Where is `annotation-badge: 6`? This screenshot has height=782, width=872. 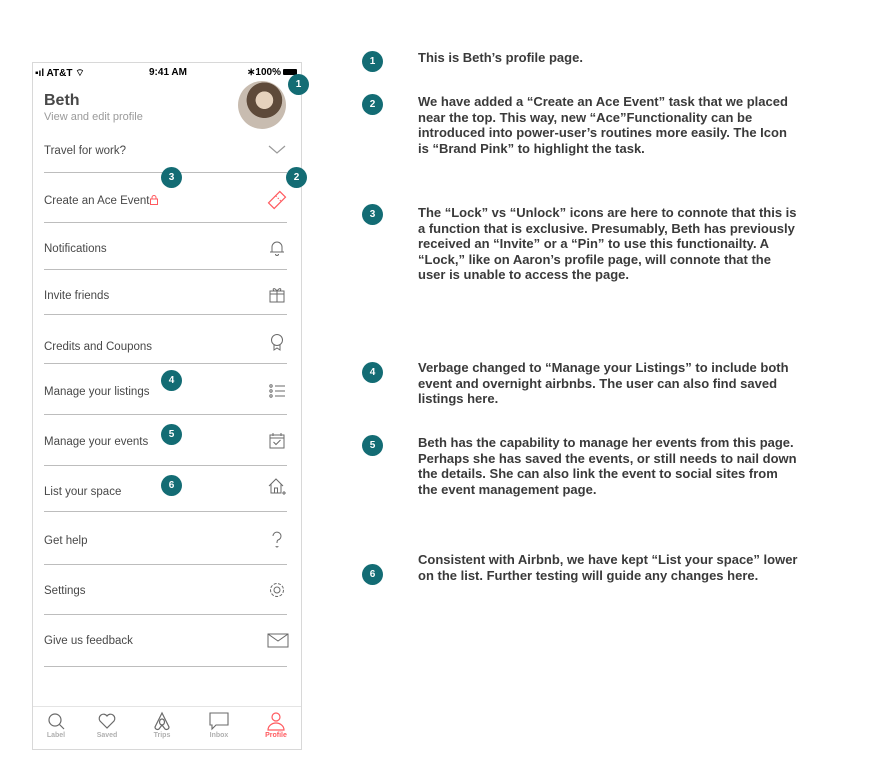 annotation-badge: 6 is located at coordinates (171, 485).